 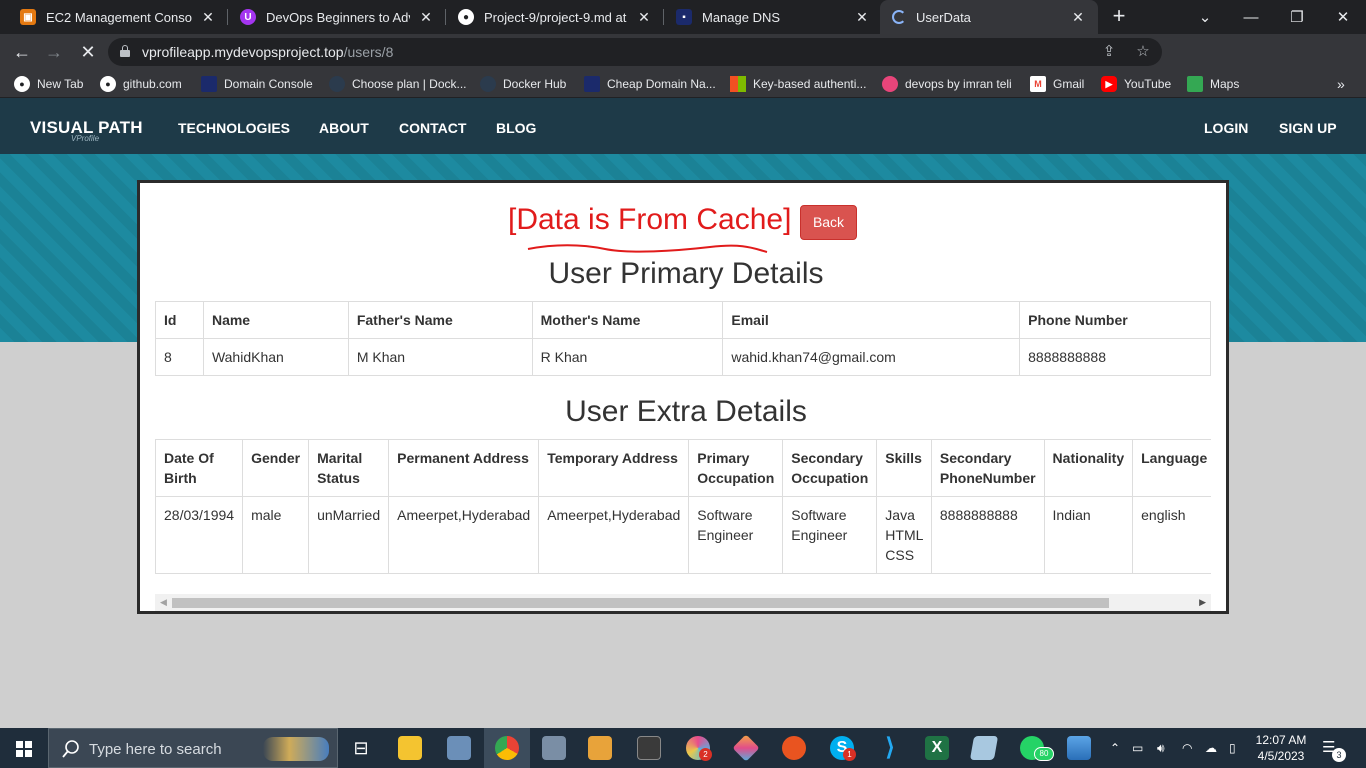 I want to click on wifi-icon: ◠, so click(x=1187, y=748).